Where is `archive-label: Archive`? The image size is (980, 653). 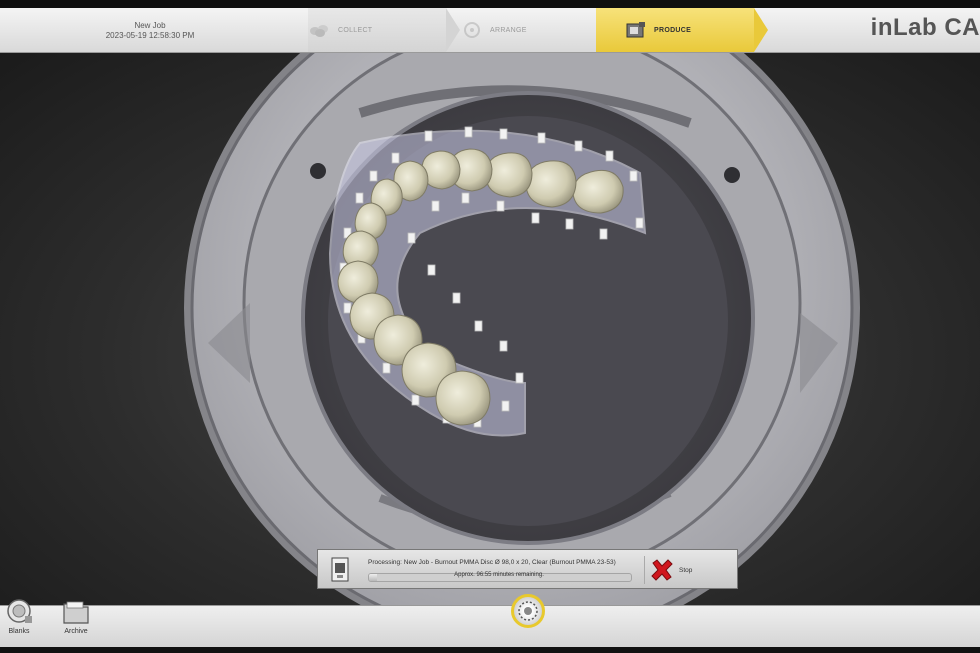 archive-label: Archive is located at coordinates (76, 631).